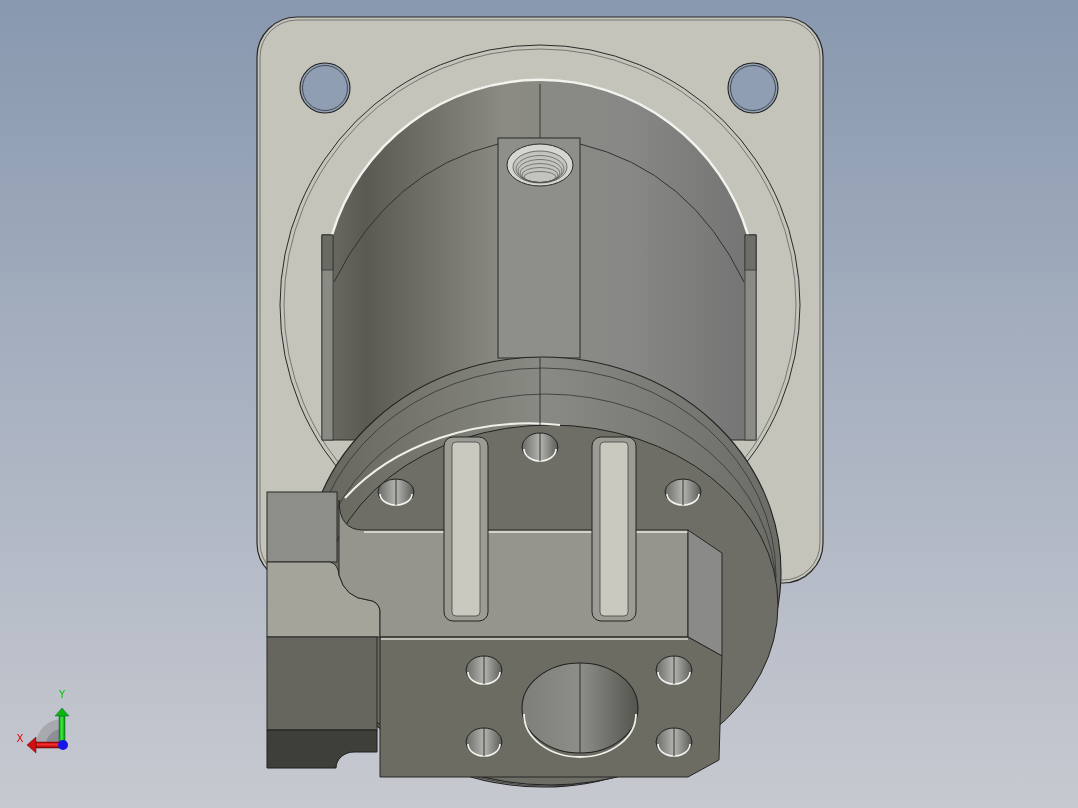  I want to click on axis-triad-icon, so click(48, 730).